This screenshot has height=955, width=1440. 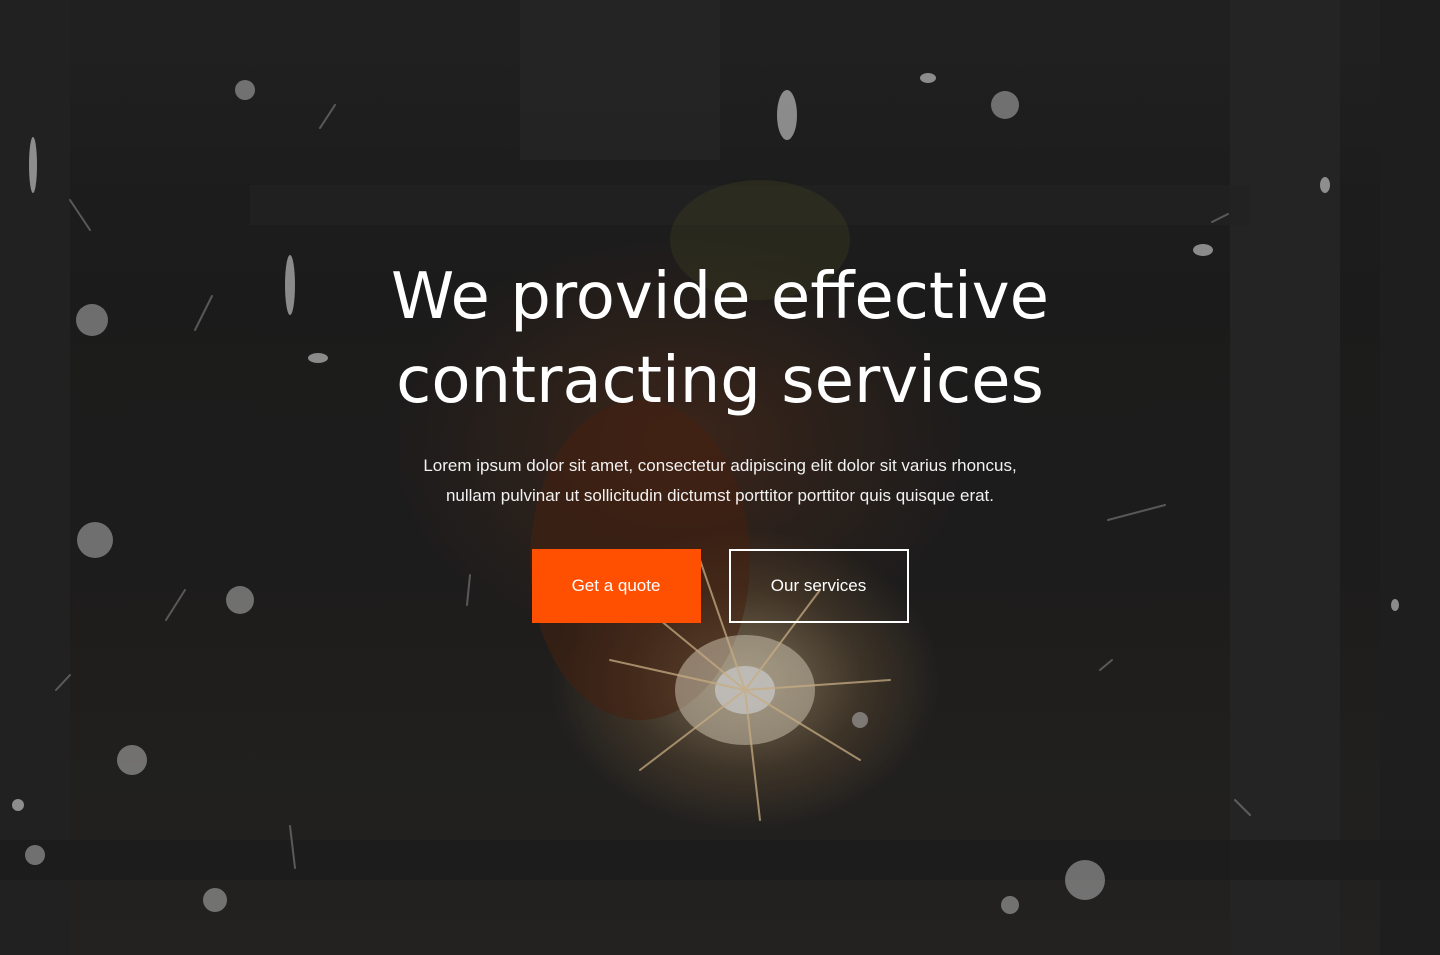 I want to click on hero-title-line-2: contracting services, so click(x=720, y=381).